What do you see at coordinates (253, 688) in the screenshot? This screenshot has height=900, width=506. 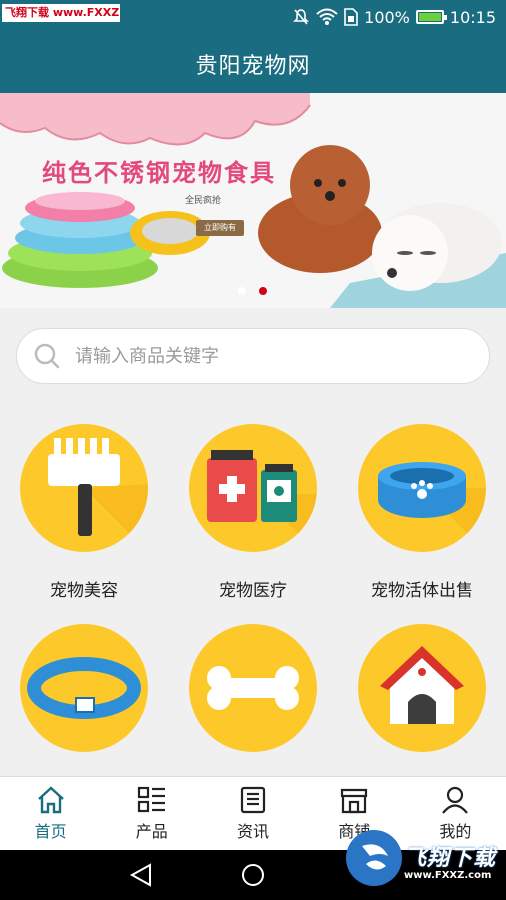 I see `bone-icon` at bounding box center [253, 688].